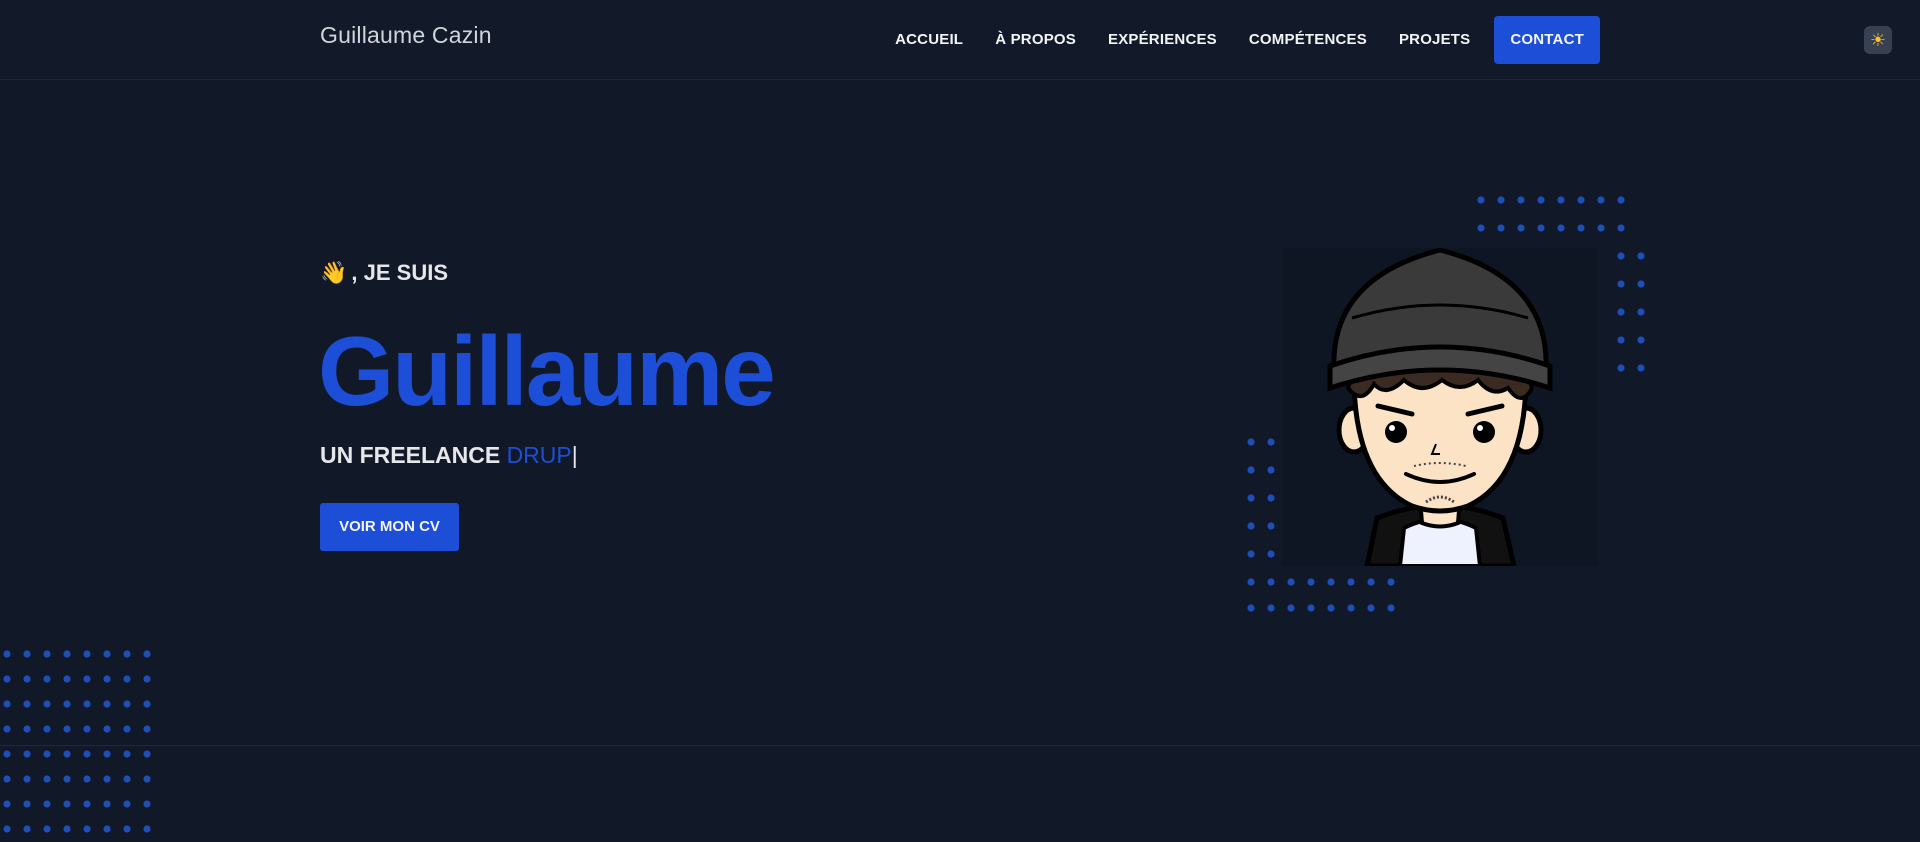 The width and height of the screenshot is (1920, 842). I want to click on theme-toggle-button: ☀, so click(1878, 40).